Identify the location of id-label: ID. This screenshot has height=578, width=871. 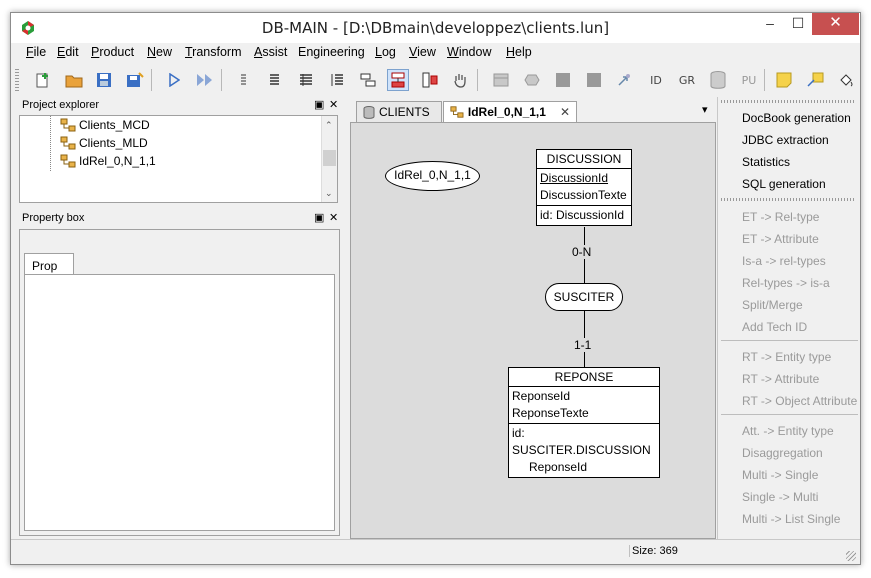
(656, 80).